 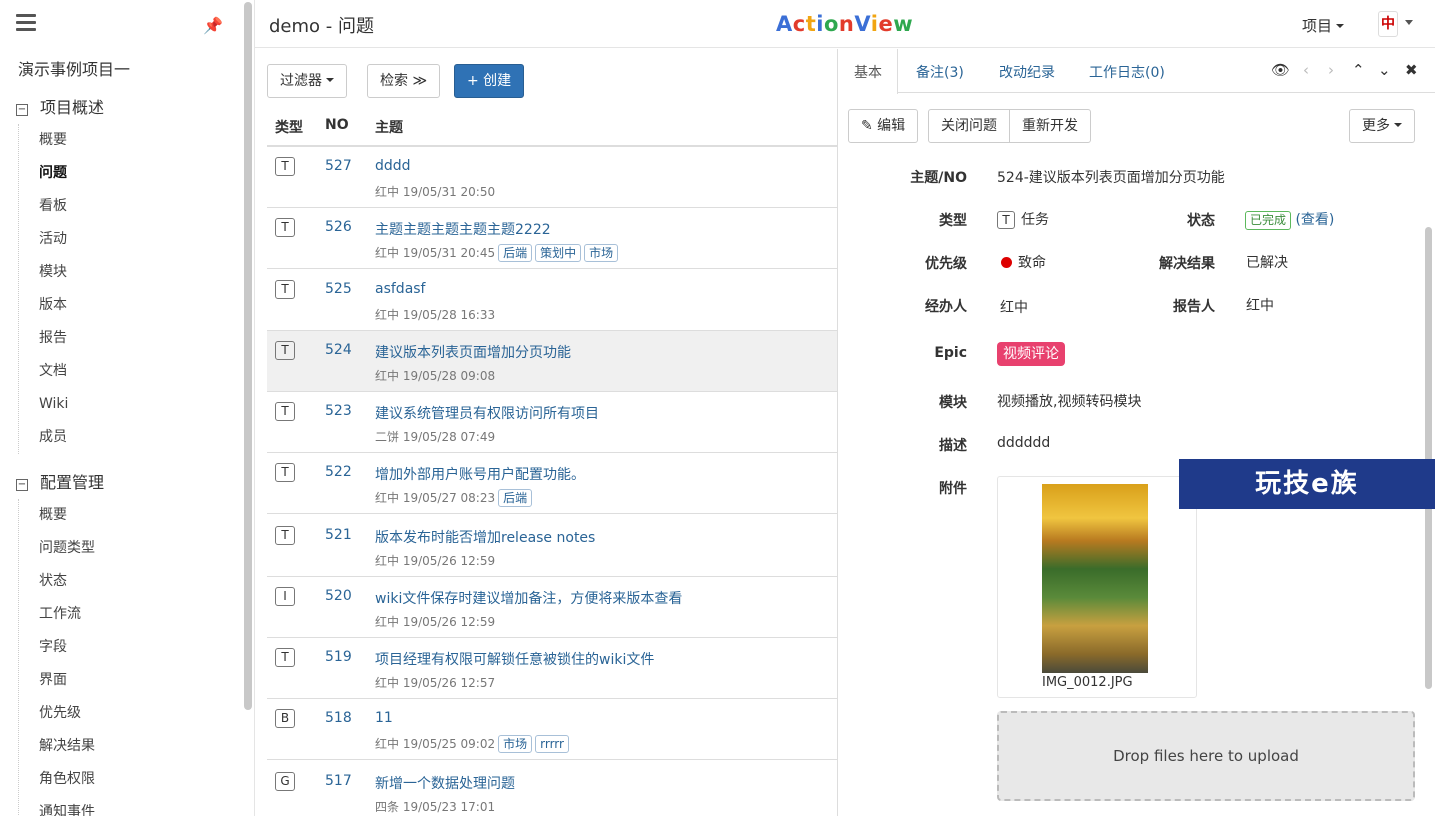 What do you see at coordinates (528, 598) in the screenshot?
I see `issue-subject-link: wiki文件保存时建议增加备注，方便将来版本查看` at bounding box center [528, 598].